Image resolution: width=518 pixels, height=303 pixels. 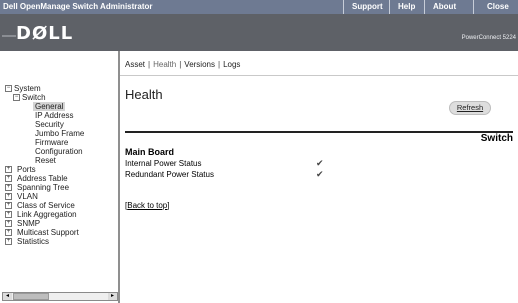 What do you see at coordinates (135, 64) in the screenshot?
I see `tab-asset: Asset` at bounding box center [135, 64].